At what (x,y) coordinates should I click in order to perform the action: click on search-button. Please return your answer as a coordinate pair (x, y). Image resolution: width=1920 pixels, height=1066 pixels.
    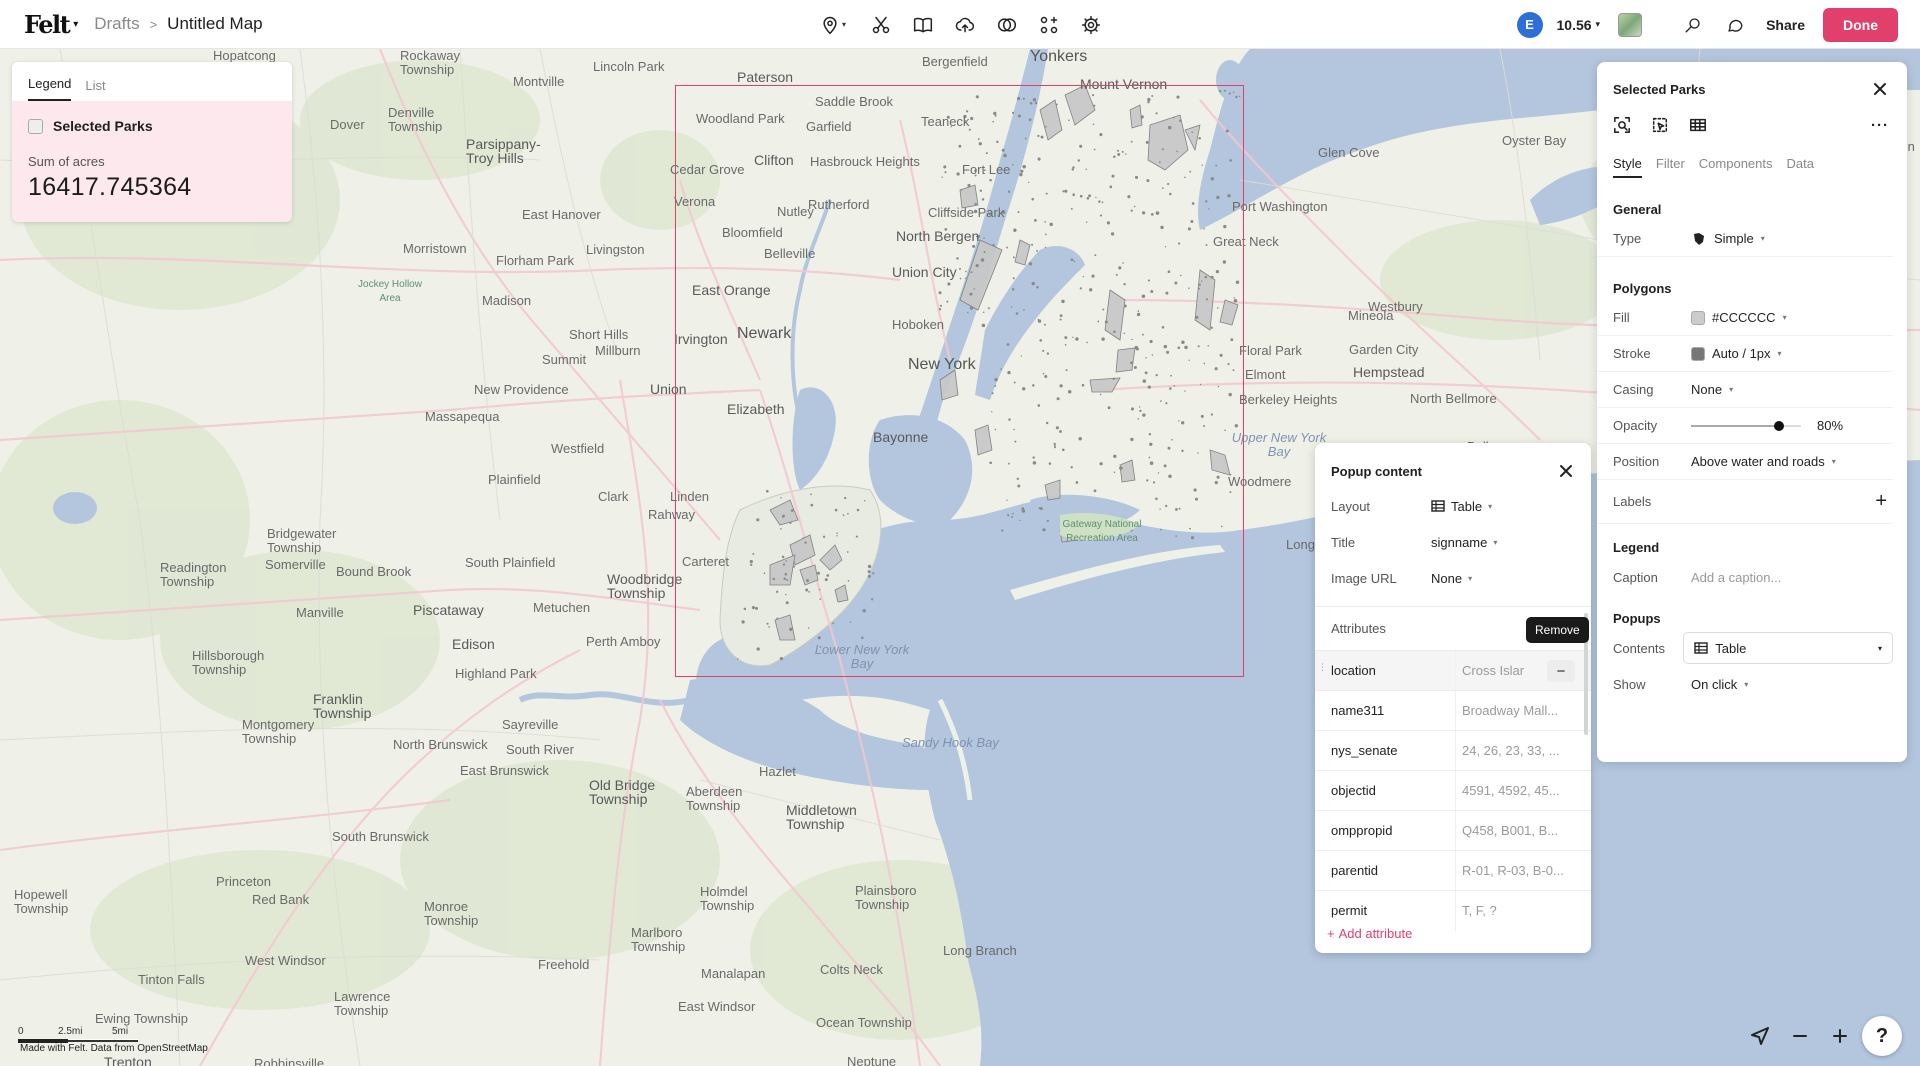
    Looking at the image, I should click on (1693, 25).